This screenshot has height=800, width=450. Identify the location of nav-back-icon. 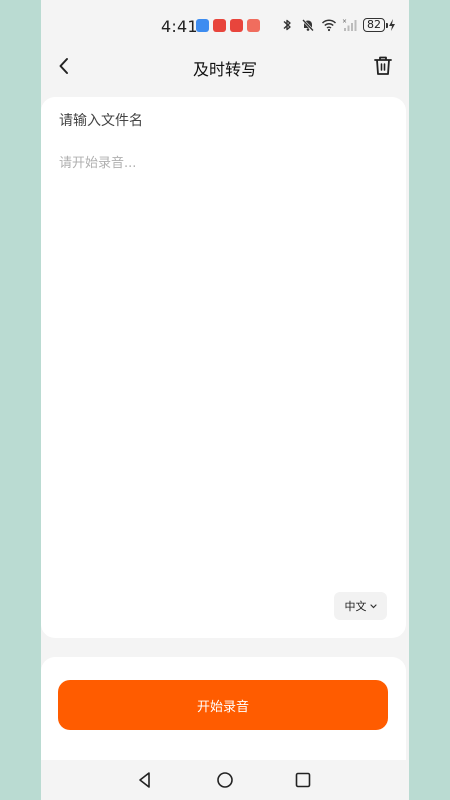
(145, 780).